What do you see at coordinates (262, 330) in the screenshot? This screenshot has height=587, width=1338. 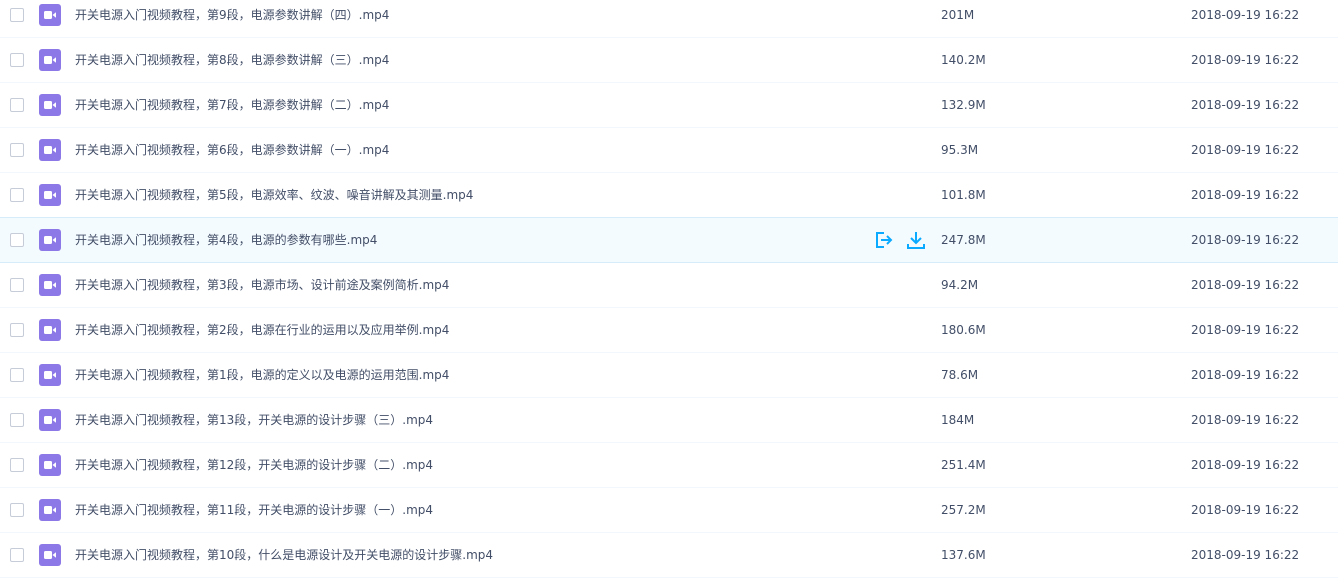 I see `file-name: 开关电源入门视频教程，第2段，电源在行业的运用以及应用举例.mp4` at bounding box center [262, 330].